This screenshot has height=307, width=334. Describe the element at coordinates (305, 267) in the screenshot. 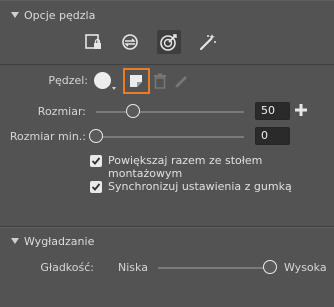

I see `smoothness-high-label: Wysoka` at that location.